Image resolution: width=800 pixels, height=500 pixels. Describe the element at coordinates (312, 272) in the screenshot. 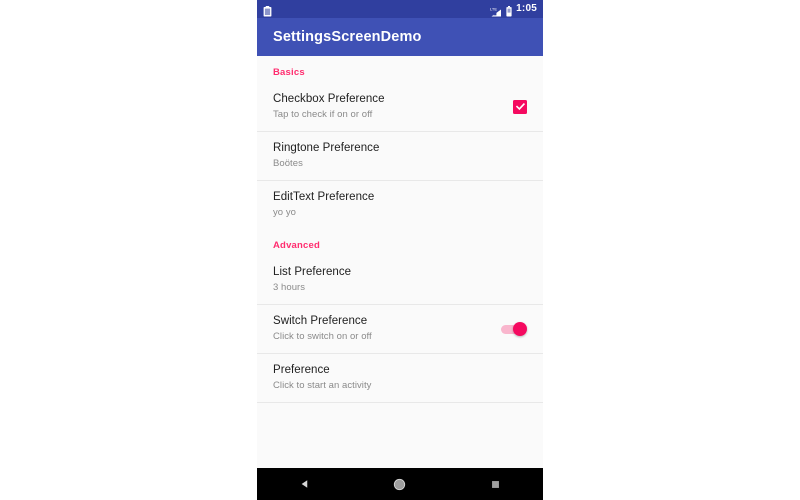

I see `preference-title: List Preference` at that location.